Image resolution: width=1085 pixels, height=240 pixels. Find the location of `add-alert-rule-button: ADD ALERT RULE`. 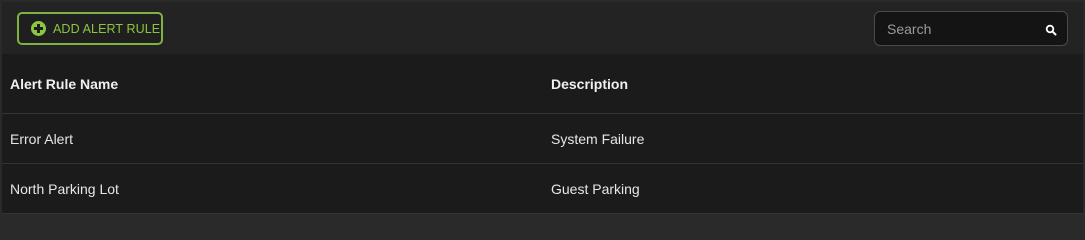

add-alert-rule-button: ADD ALERT RULE is located at coordinates (90, 28).